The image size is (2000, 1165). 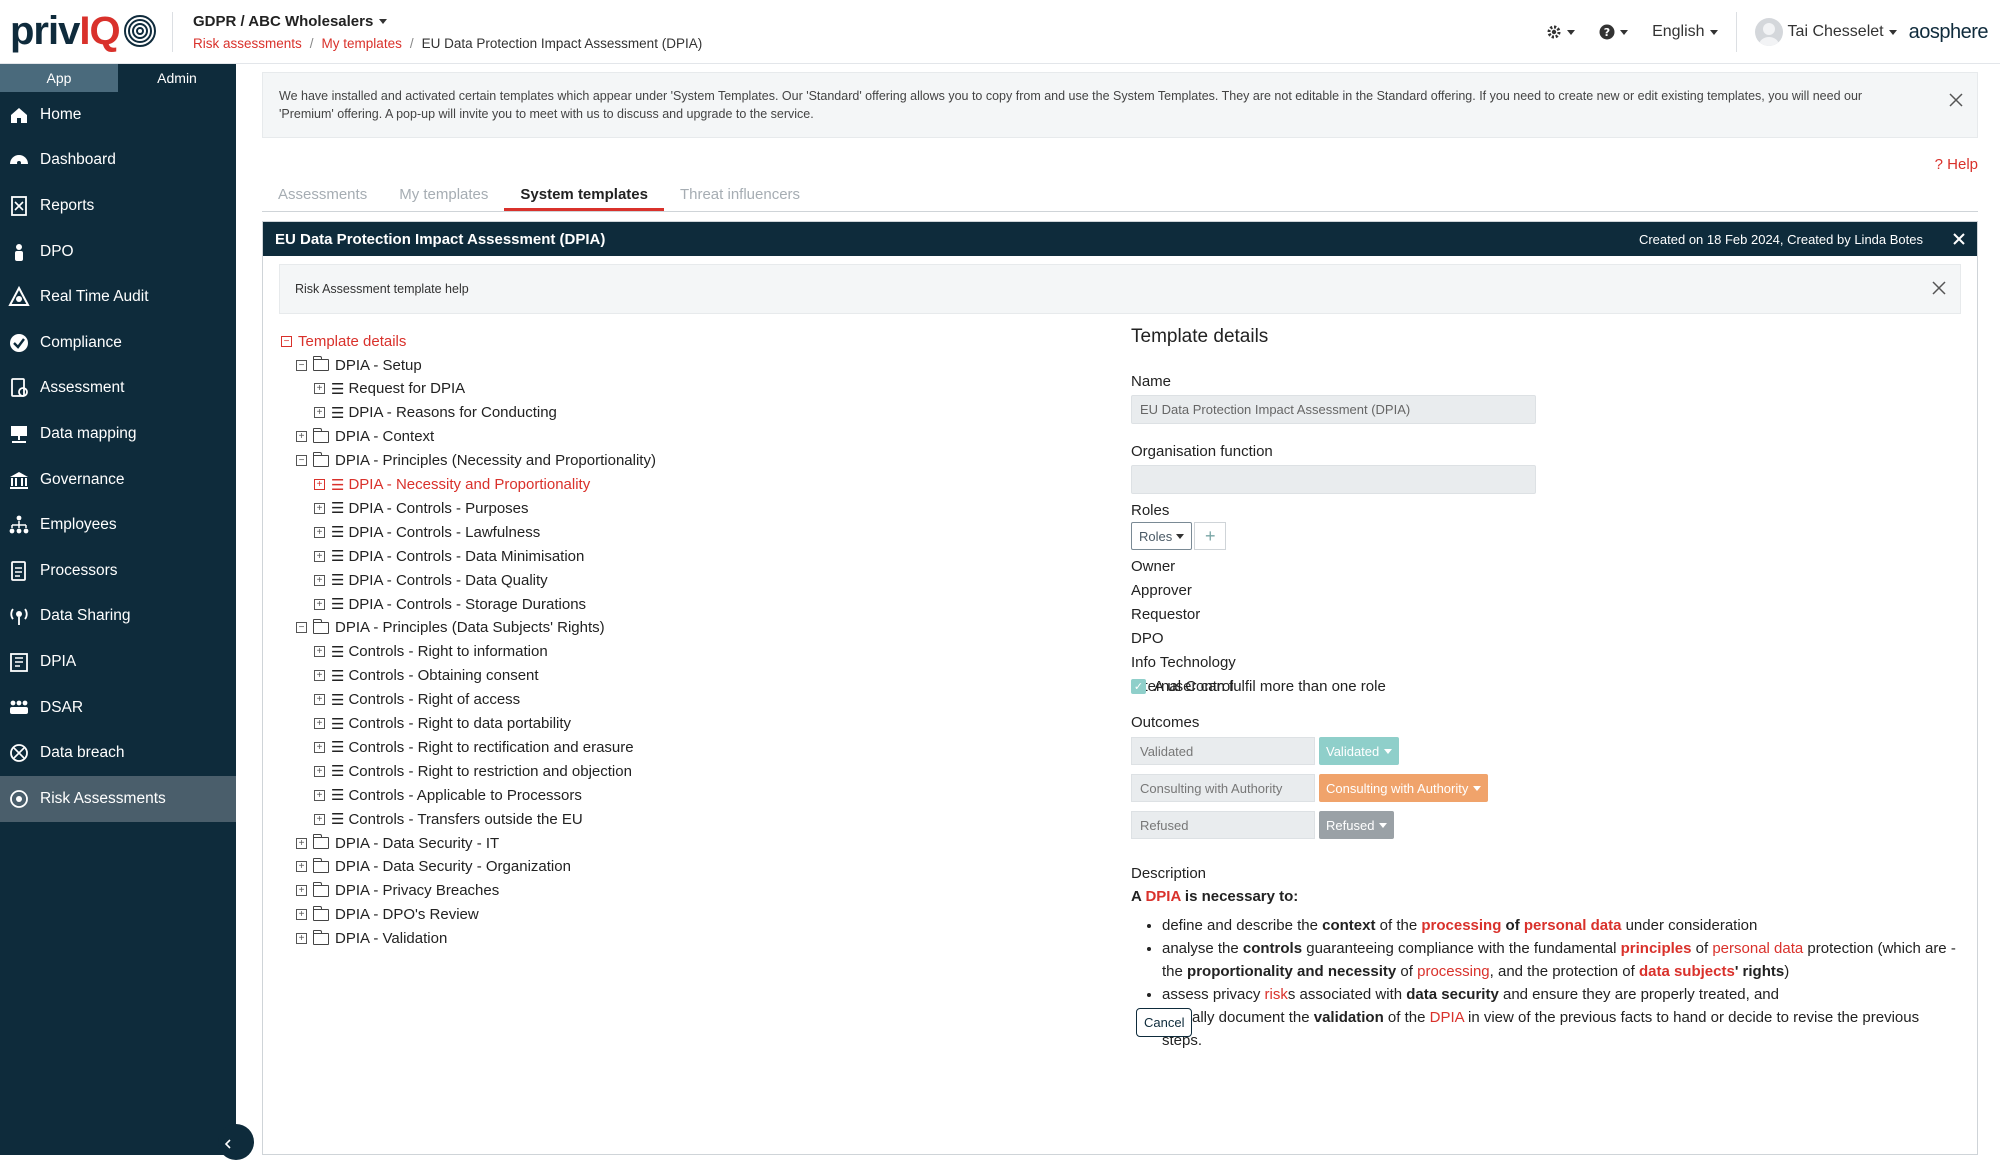 What do you see at coordinates (1258, 686) in the screenshot?
I see `multi-role-checkbox: ✓ A user can fulfil more than one role` at bounding box center [1258, 686].